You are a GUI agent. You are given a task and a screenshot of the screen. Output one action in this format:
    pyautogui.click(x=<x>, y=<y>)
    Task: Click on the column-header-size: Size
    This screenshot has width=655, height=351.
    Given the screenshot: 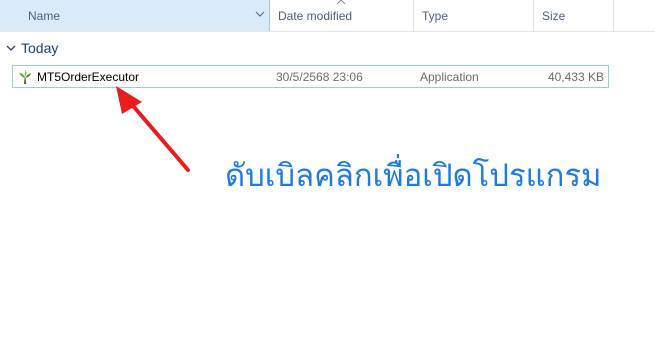 What is the action you would take?
    pyautogui.click(x=574, y=15)
    